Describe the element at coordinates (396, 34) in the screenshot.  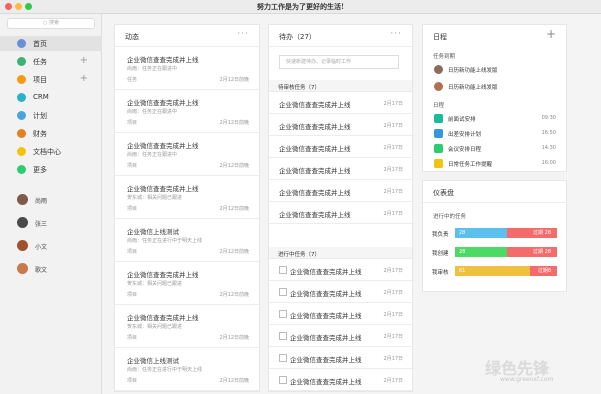
I see `todo-more-button: ···` at that location.